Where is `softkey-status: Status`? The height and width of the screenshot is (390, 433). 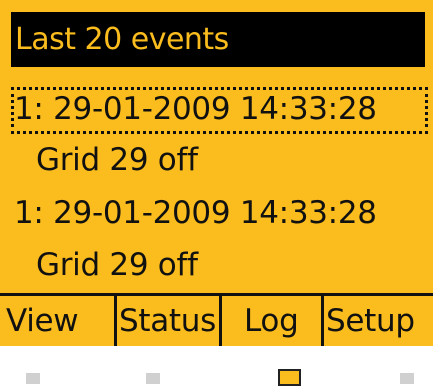
softkey-status: Status is located at coordinates (167, 321).